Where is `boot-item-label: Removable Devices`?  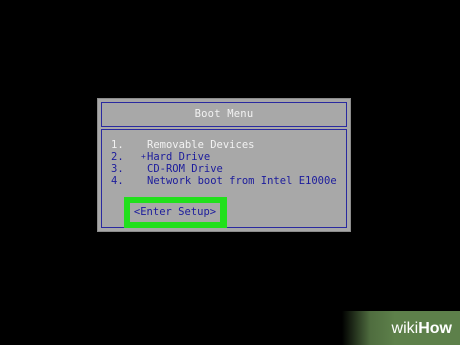
boot-item-label: Removable Devices is located at coordinates (201, 145).